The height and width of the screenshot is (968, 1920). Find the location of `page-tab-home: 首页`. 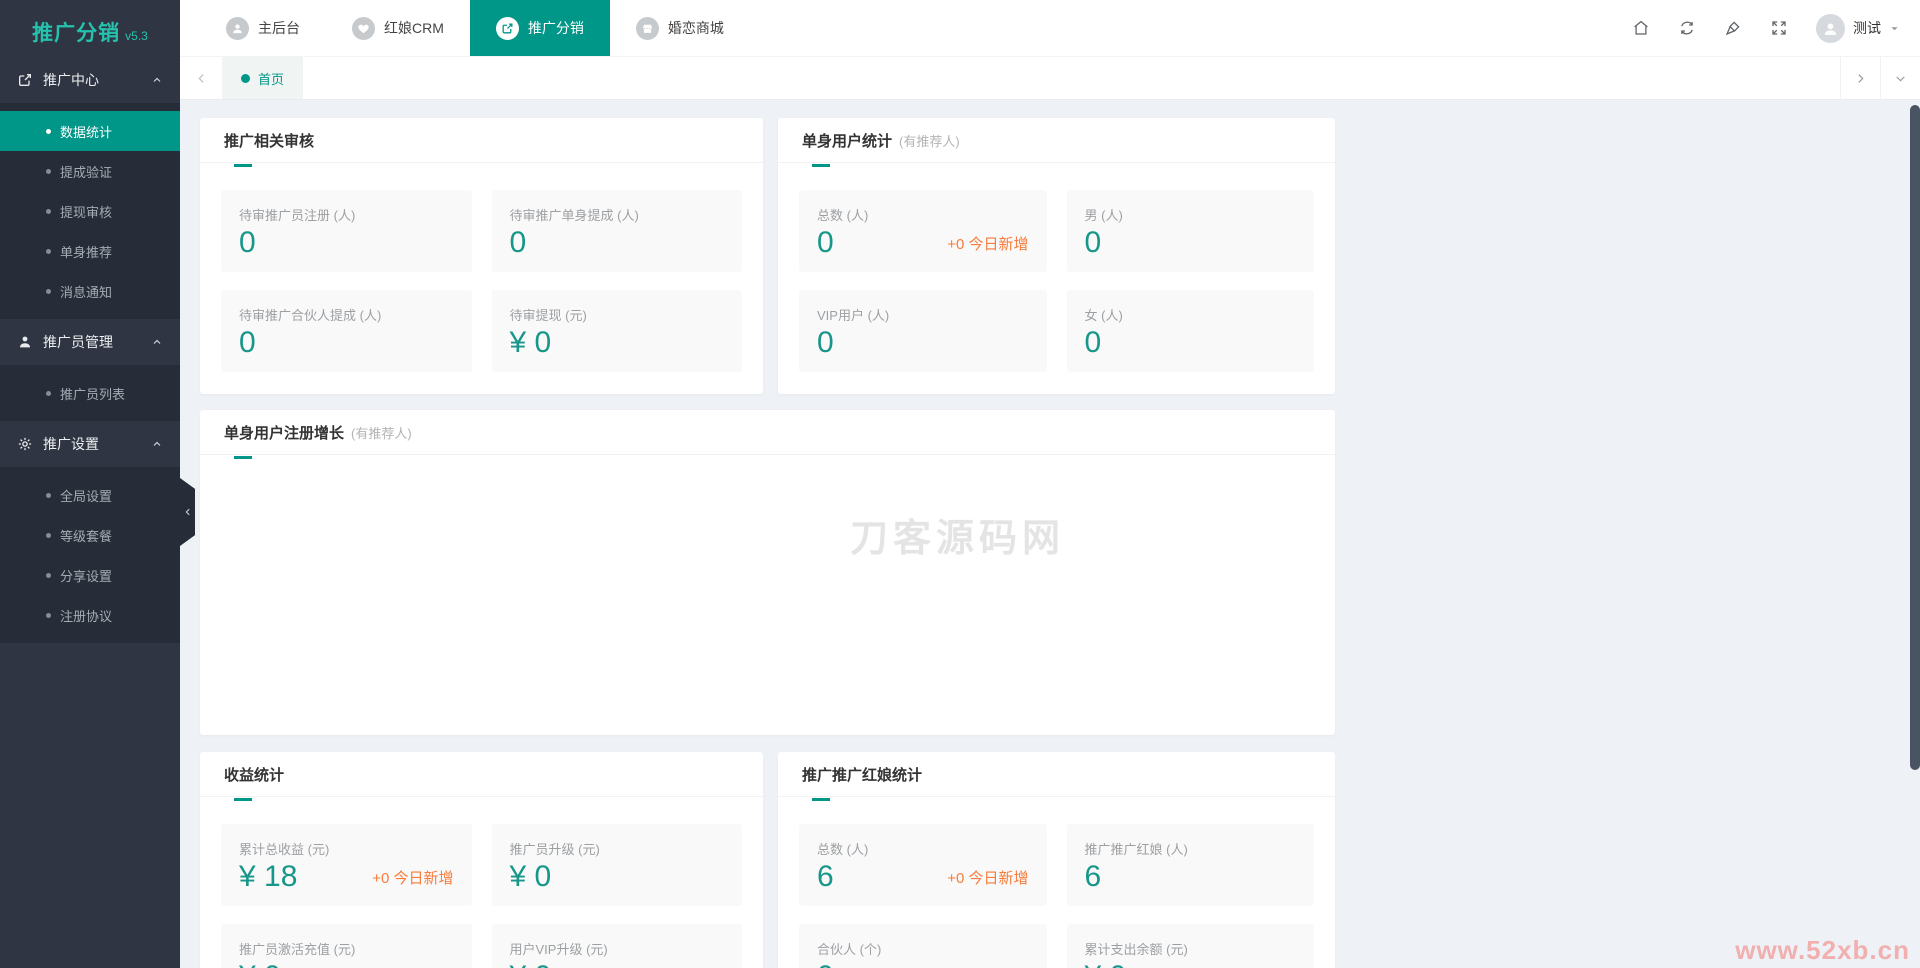

page-tab-home: 首页 is located at coordinates (263, 78).